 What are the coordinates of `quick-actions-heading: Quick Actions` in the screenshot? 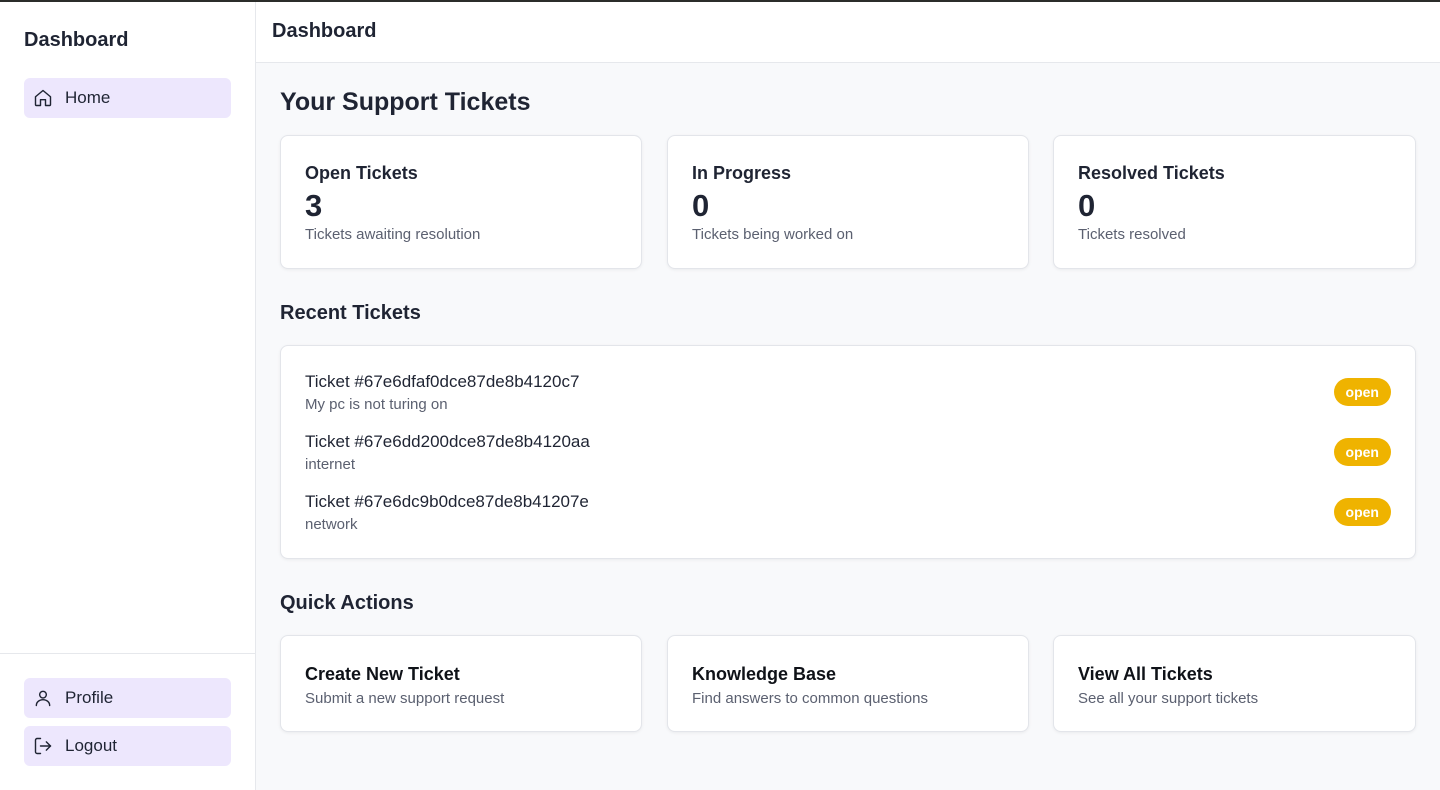 It's located at (347, 603).